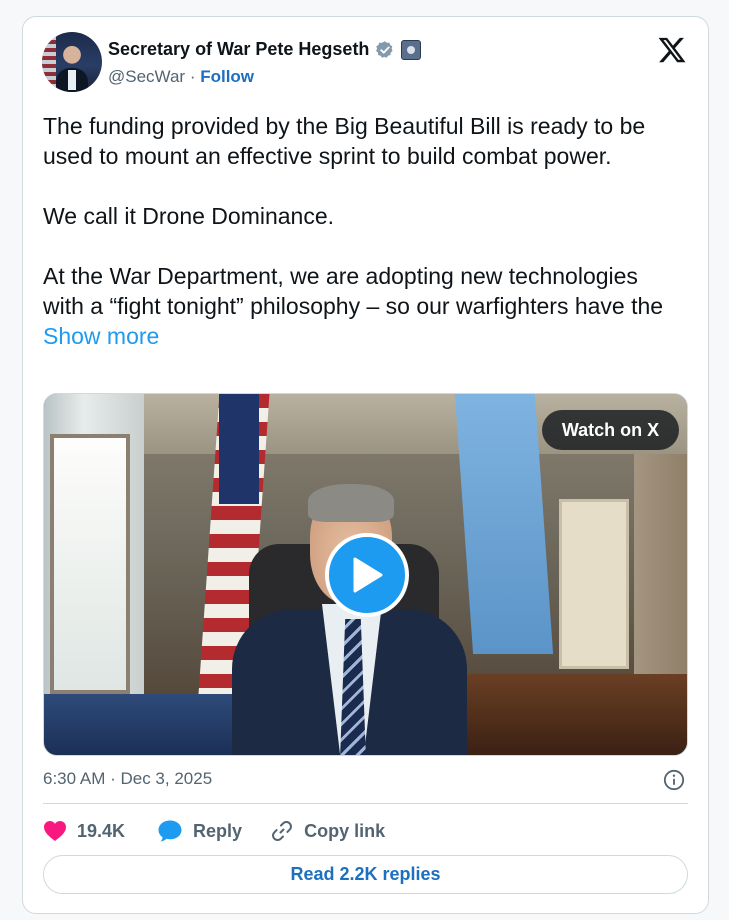 This screenshot has height=920, width=729. What do you see at coordinates (72, 80) in the screenshot?
I see `avatar-shirt` at bounding box center [72, 80].